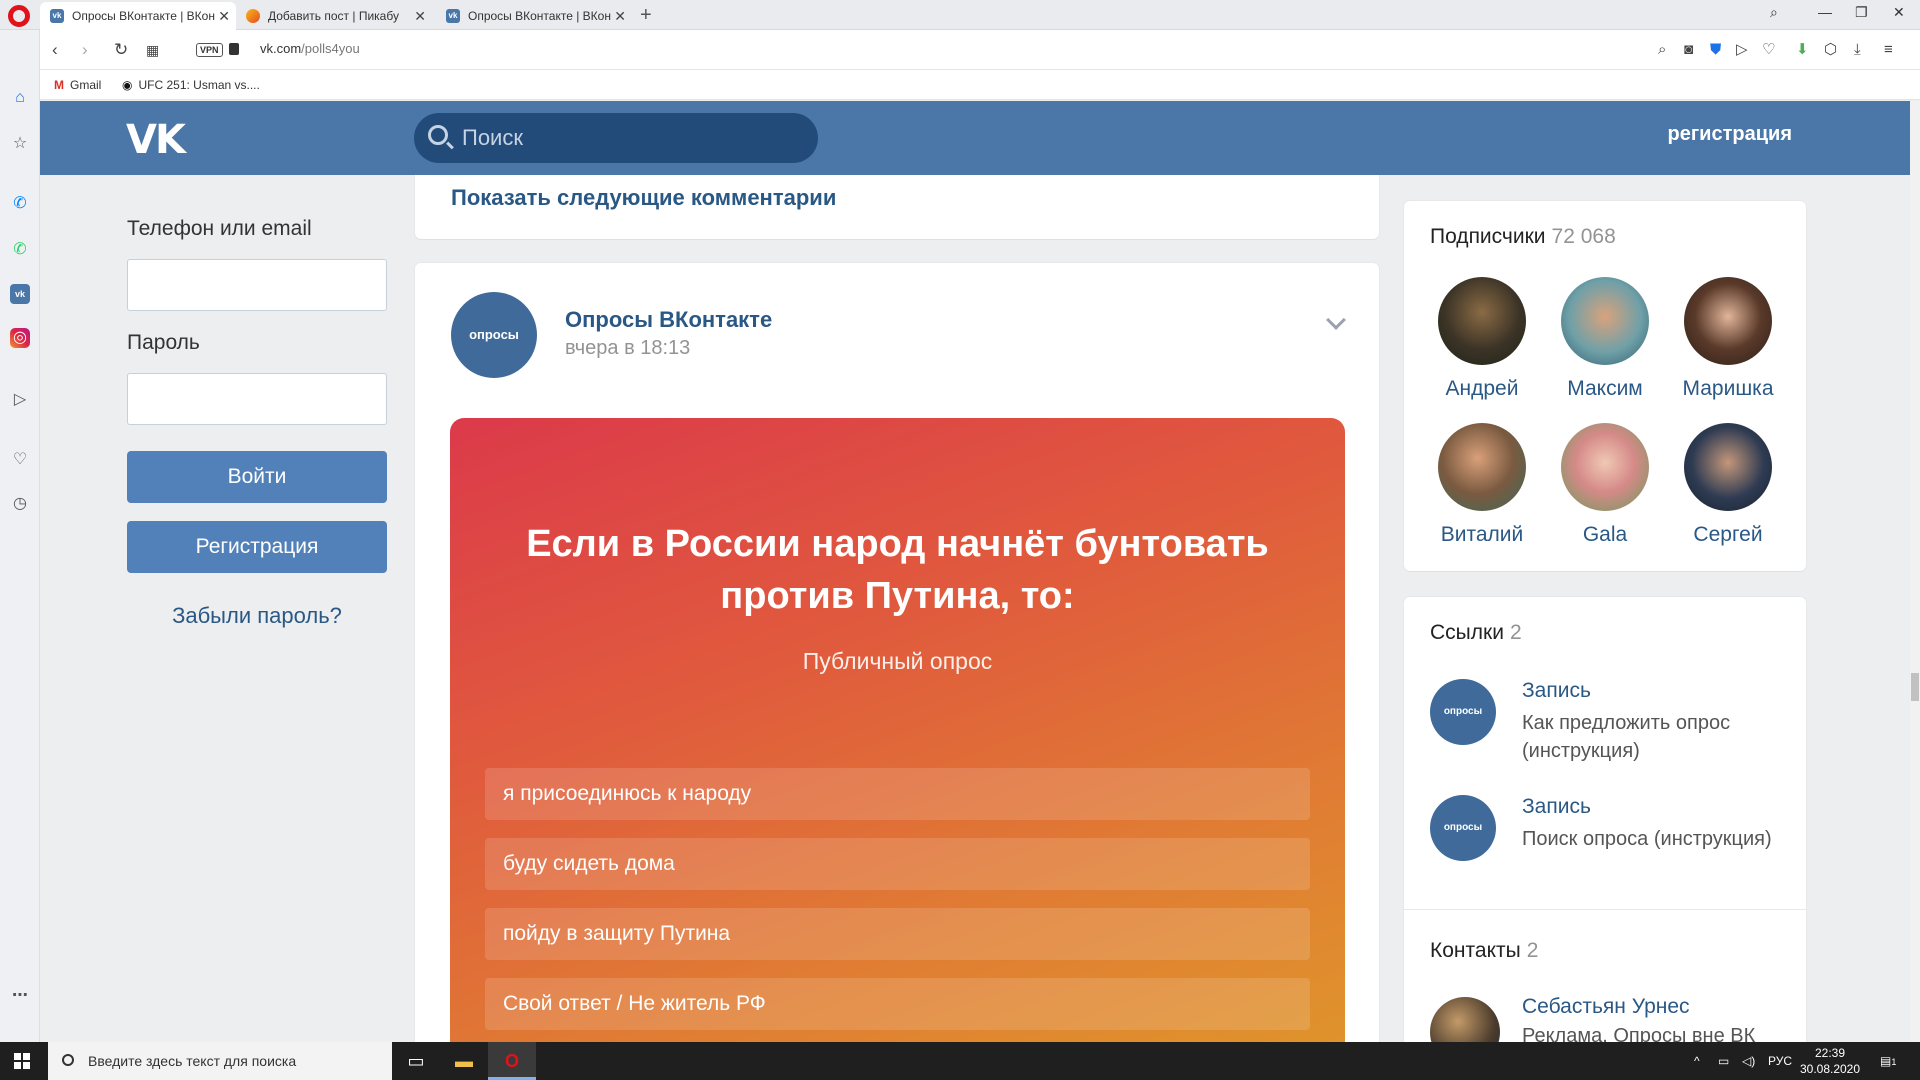  Describe the element at coordinates (632, 138) in the screenshot. I see `search-input` at that location.